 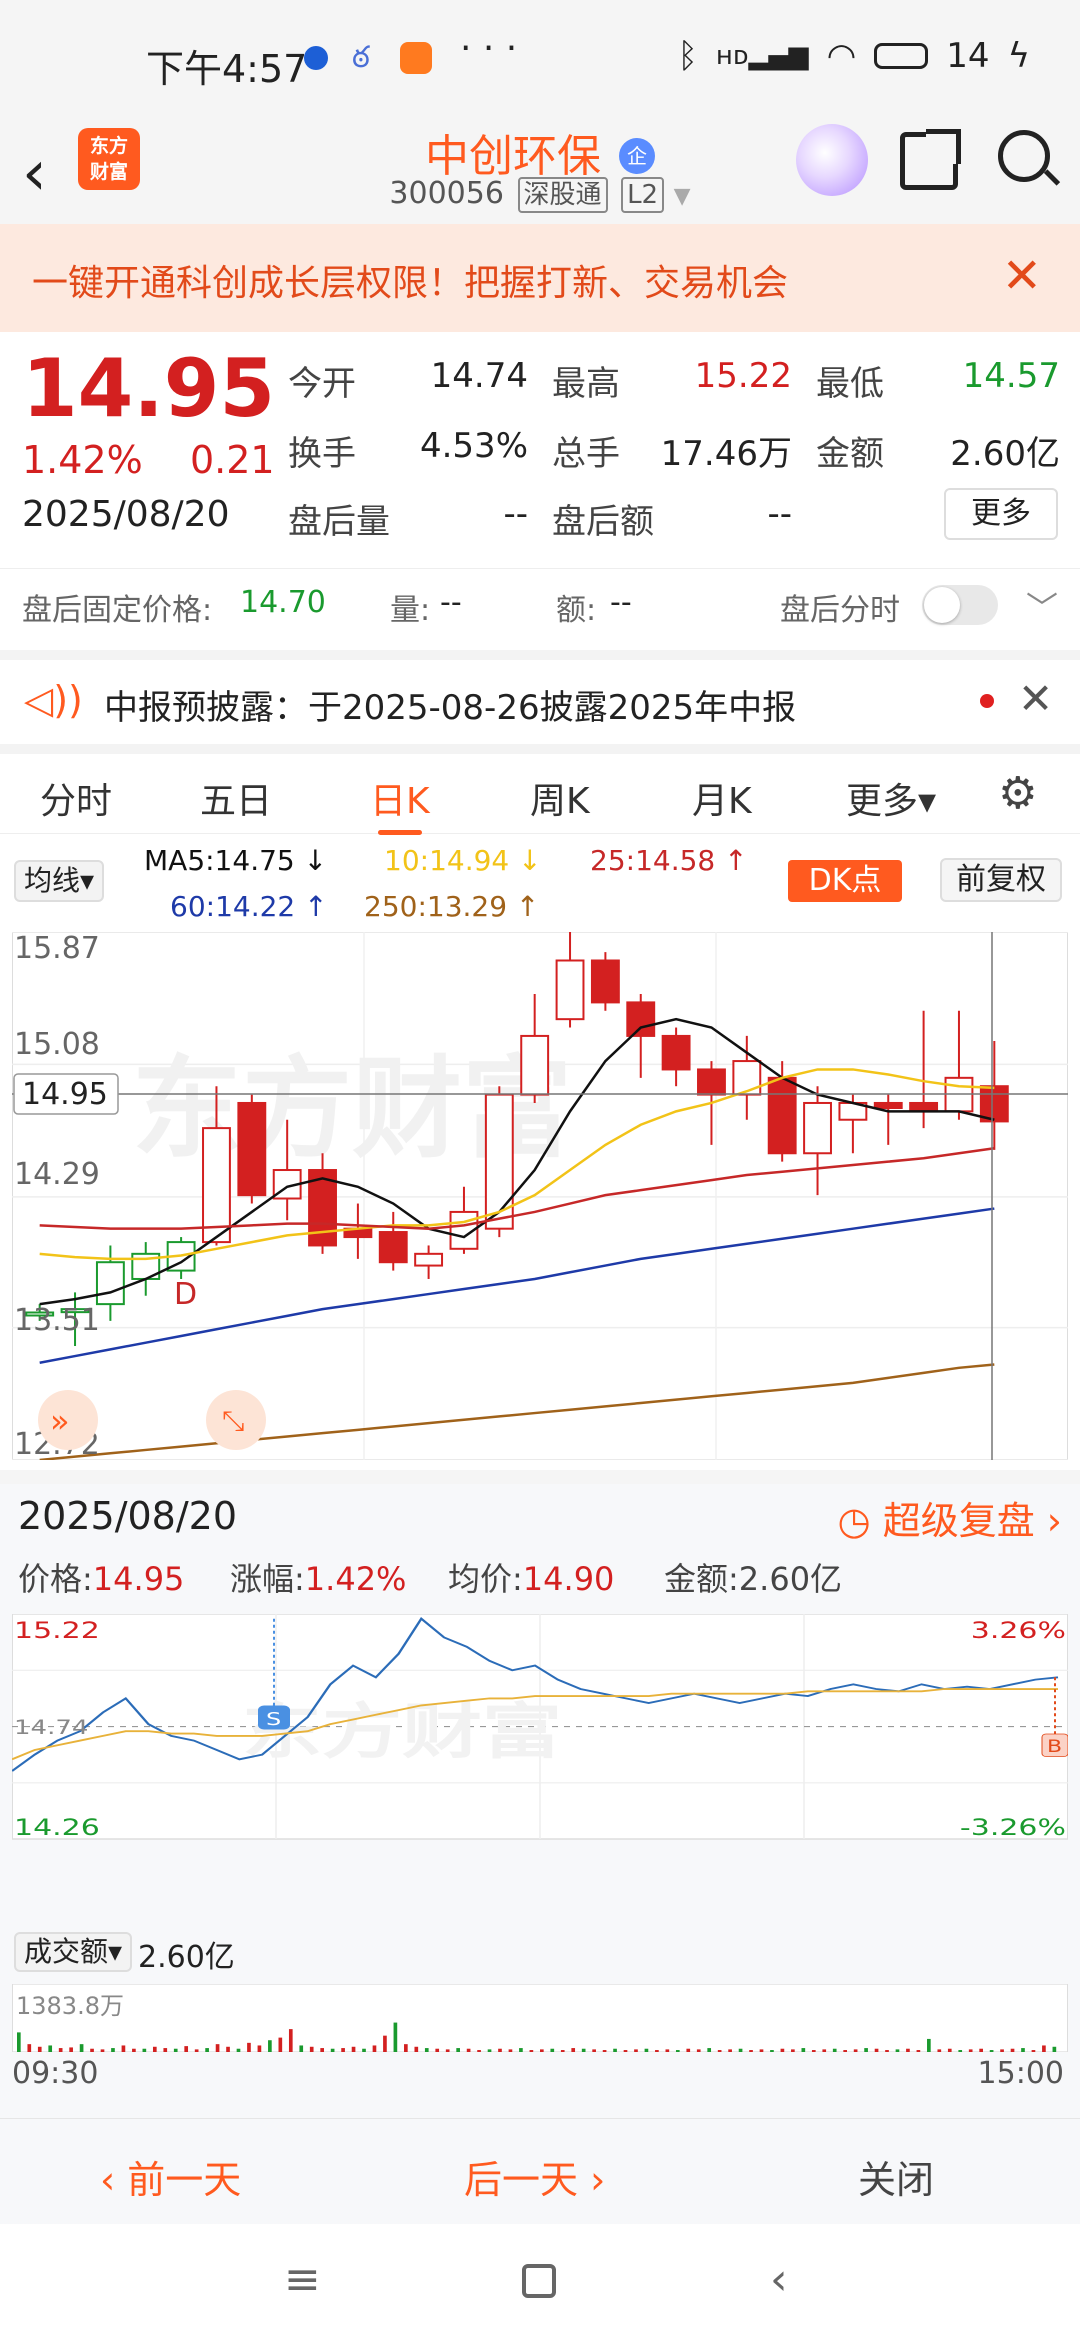 I want to click on after-intraday-label: 盘后分时, so click(x=840, y=610).